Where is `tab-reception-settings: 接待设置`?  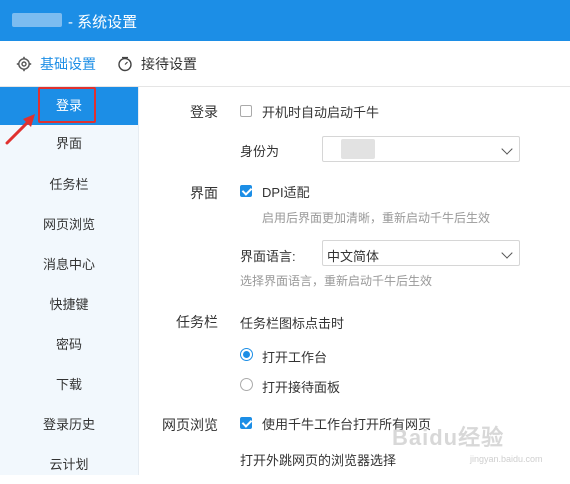 tab-reception-settings: 接待设置 is located at coordinates (157, 63).